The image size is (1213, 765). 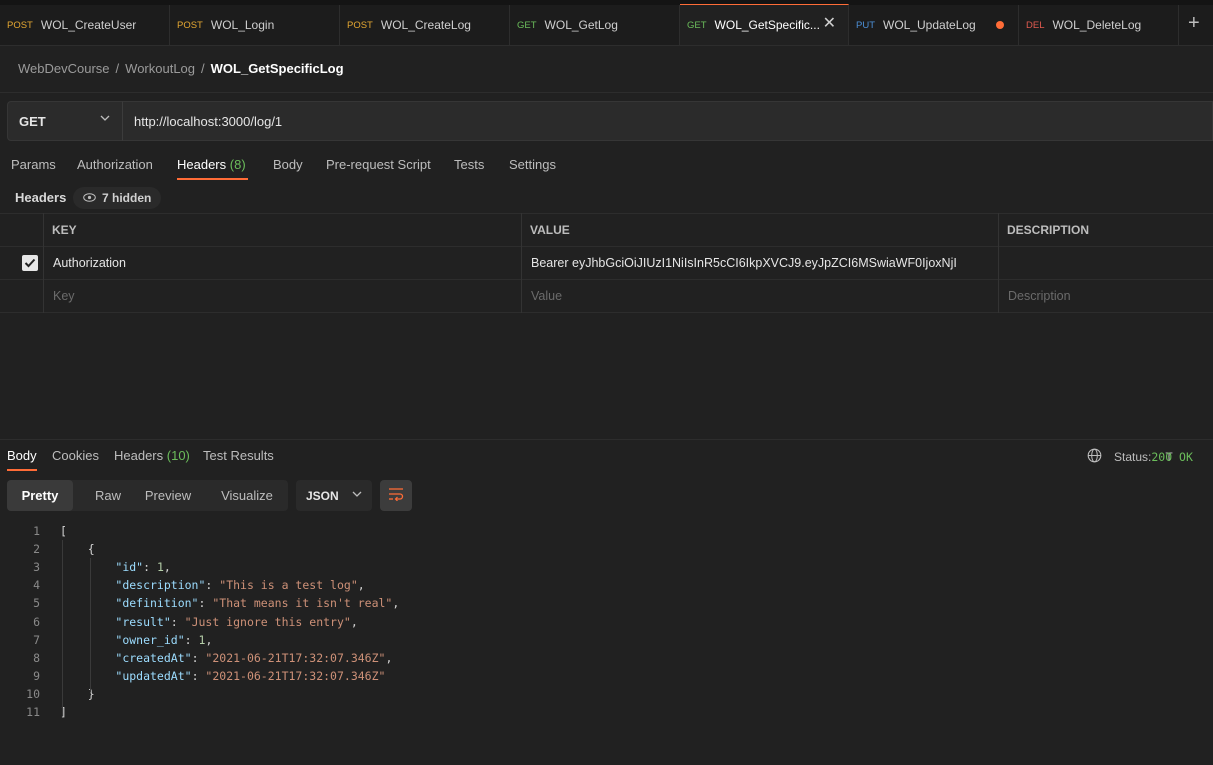 What do you see at coordinates (32, 121) in the screenshot?
I see `method-value: GET` at bounding box center [32, 121].